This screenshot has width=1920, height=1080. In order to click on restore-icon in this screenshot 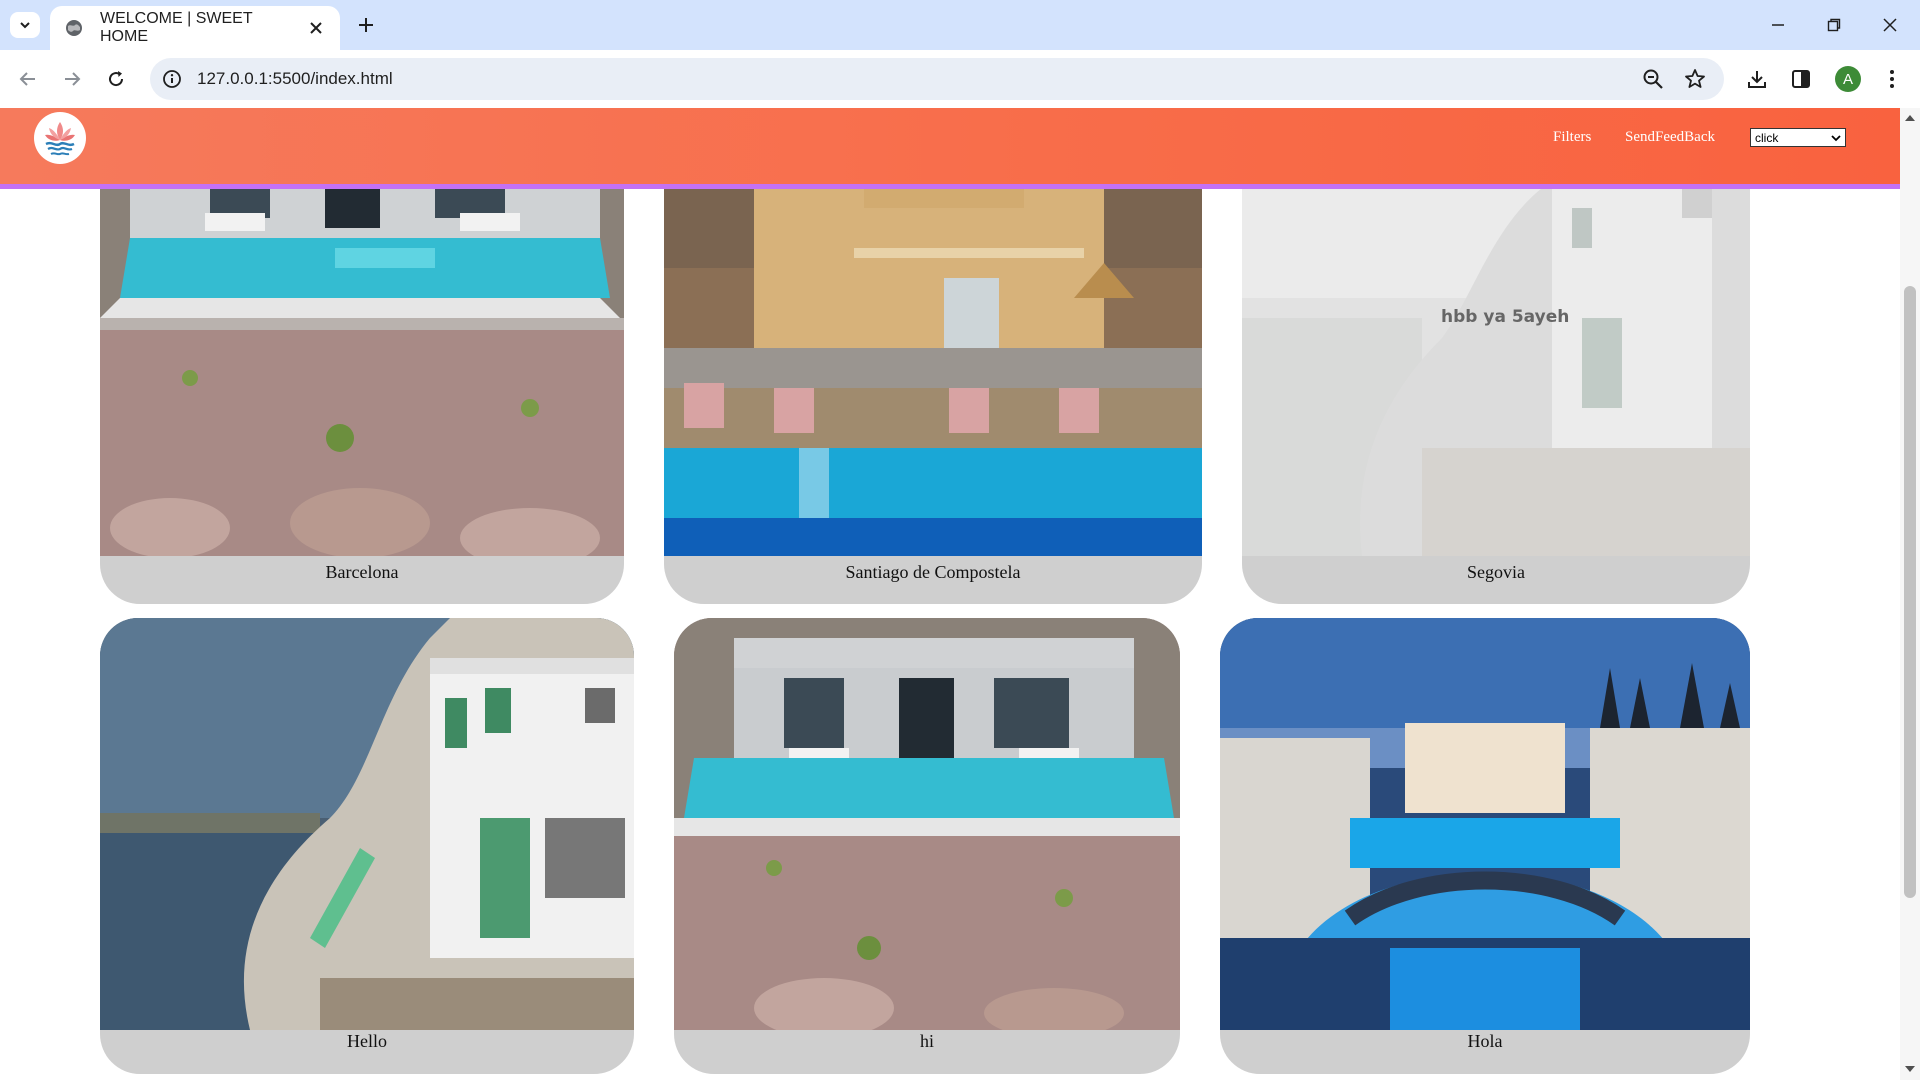, I will do `click(1834, 25)`.